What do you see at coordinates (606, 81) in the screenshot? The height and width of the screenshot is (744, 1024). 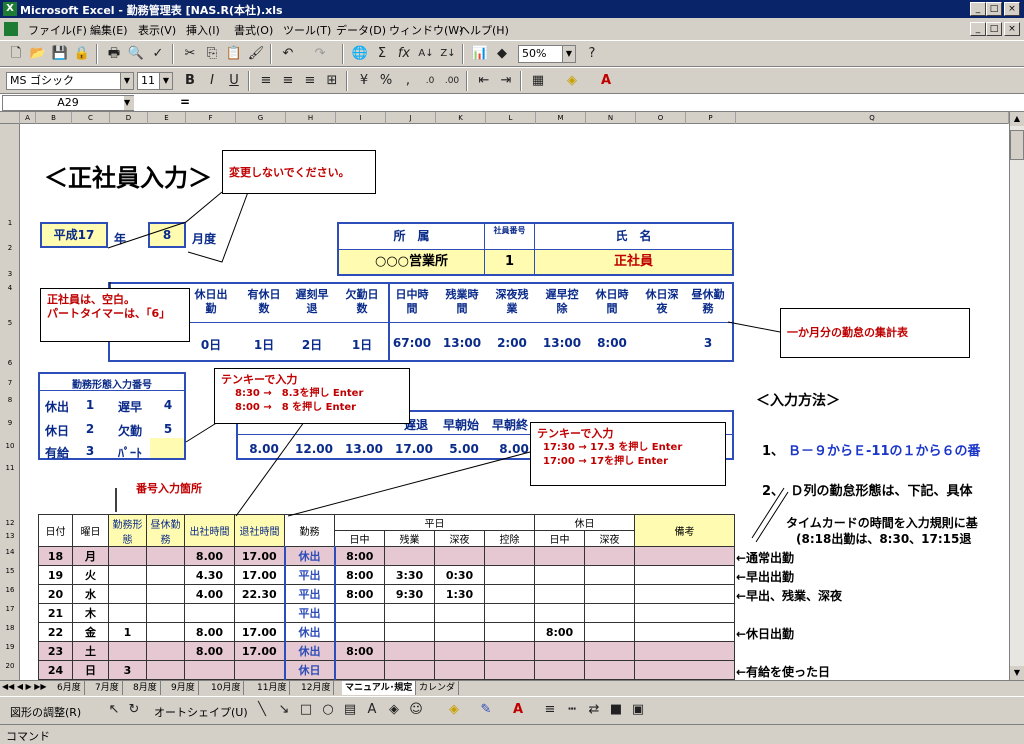 I see `font-color-icon: A` at bounding box center [606, 81].